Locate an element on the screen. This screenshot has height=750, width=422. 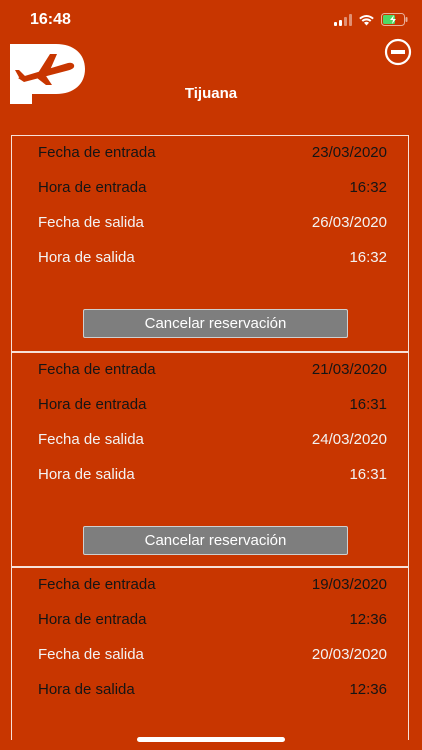
entry-time-row: Hora de entrada 12:36 is located at coordinates (212, 619).